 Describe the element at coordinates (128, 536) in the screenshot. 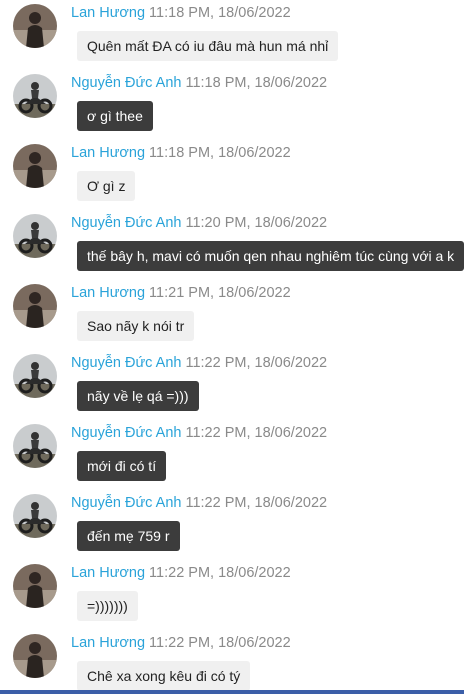

I see `message-bubble: đến mẹ 759 r` at that location.